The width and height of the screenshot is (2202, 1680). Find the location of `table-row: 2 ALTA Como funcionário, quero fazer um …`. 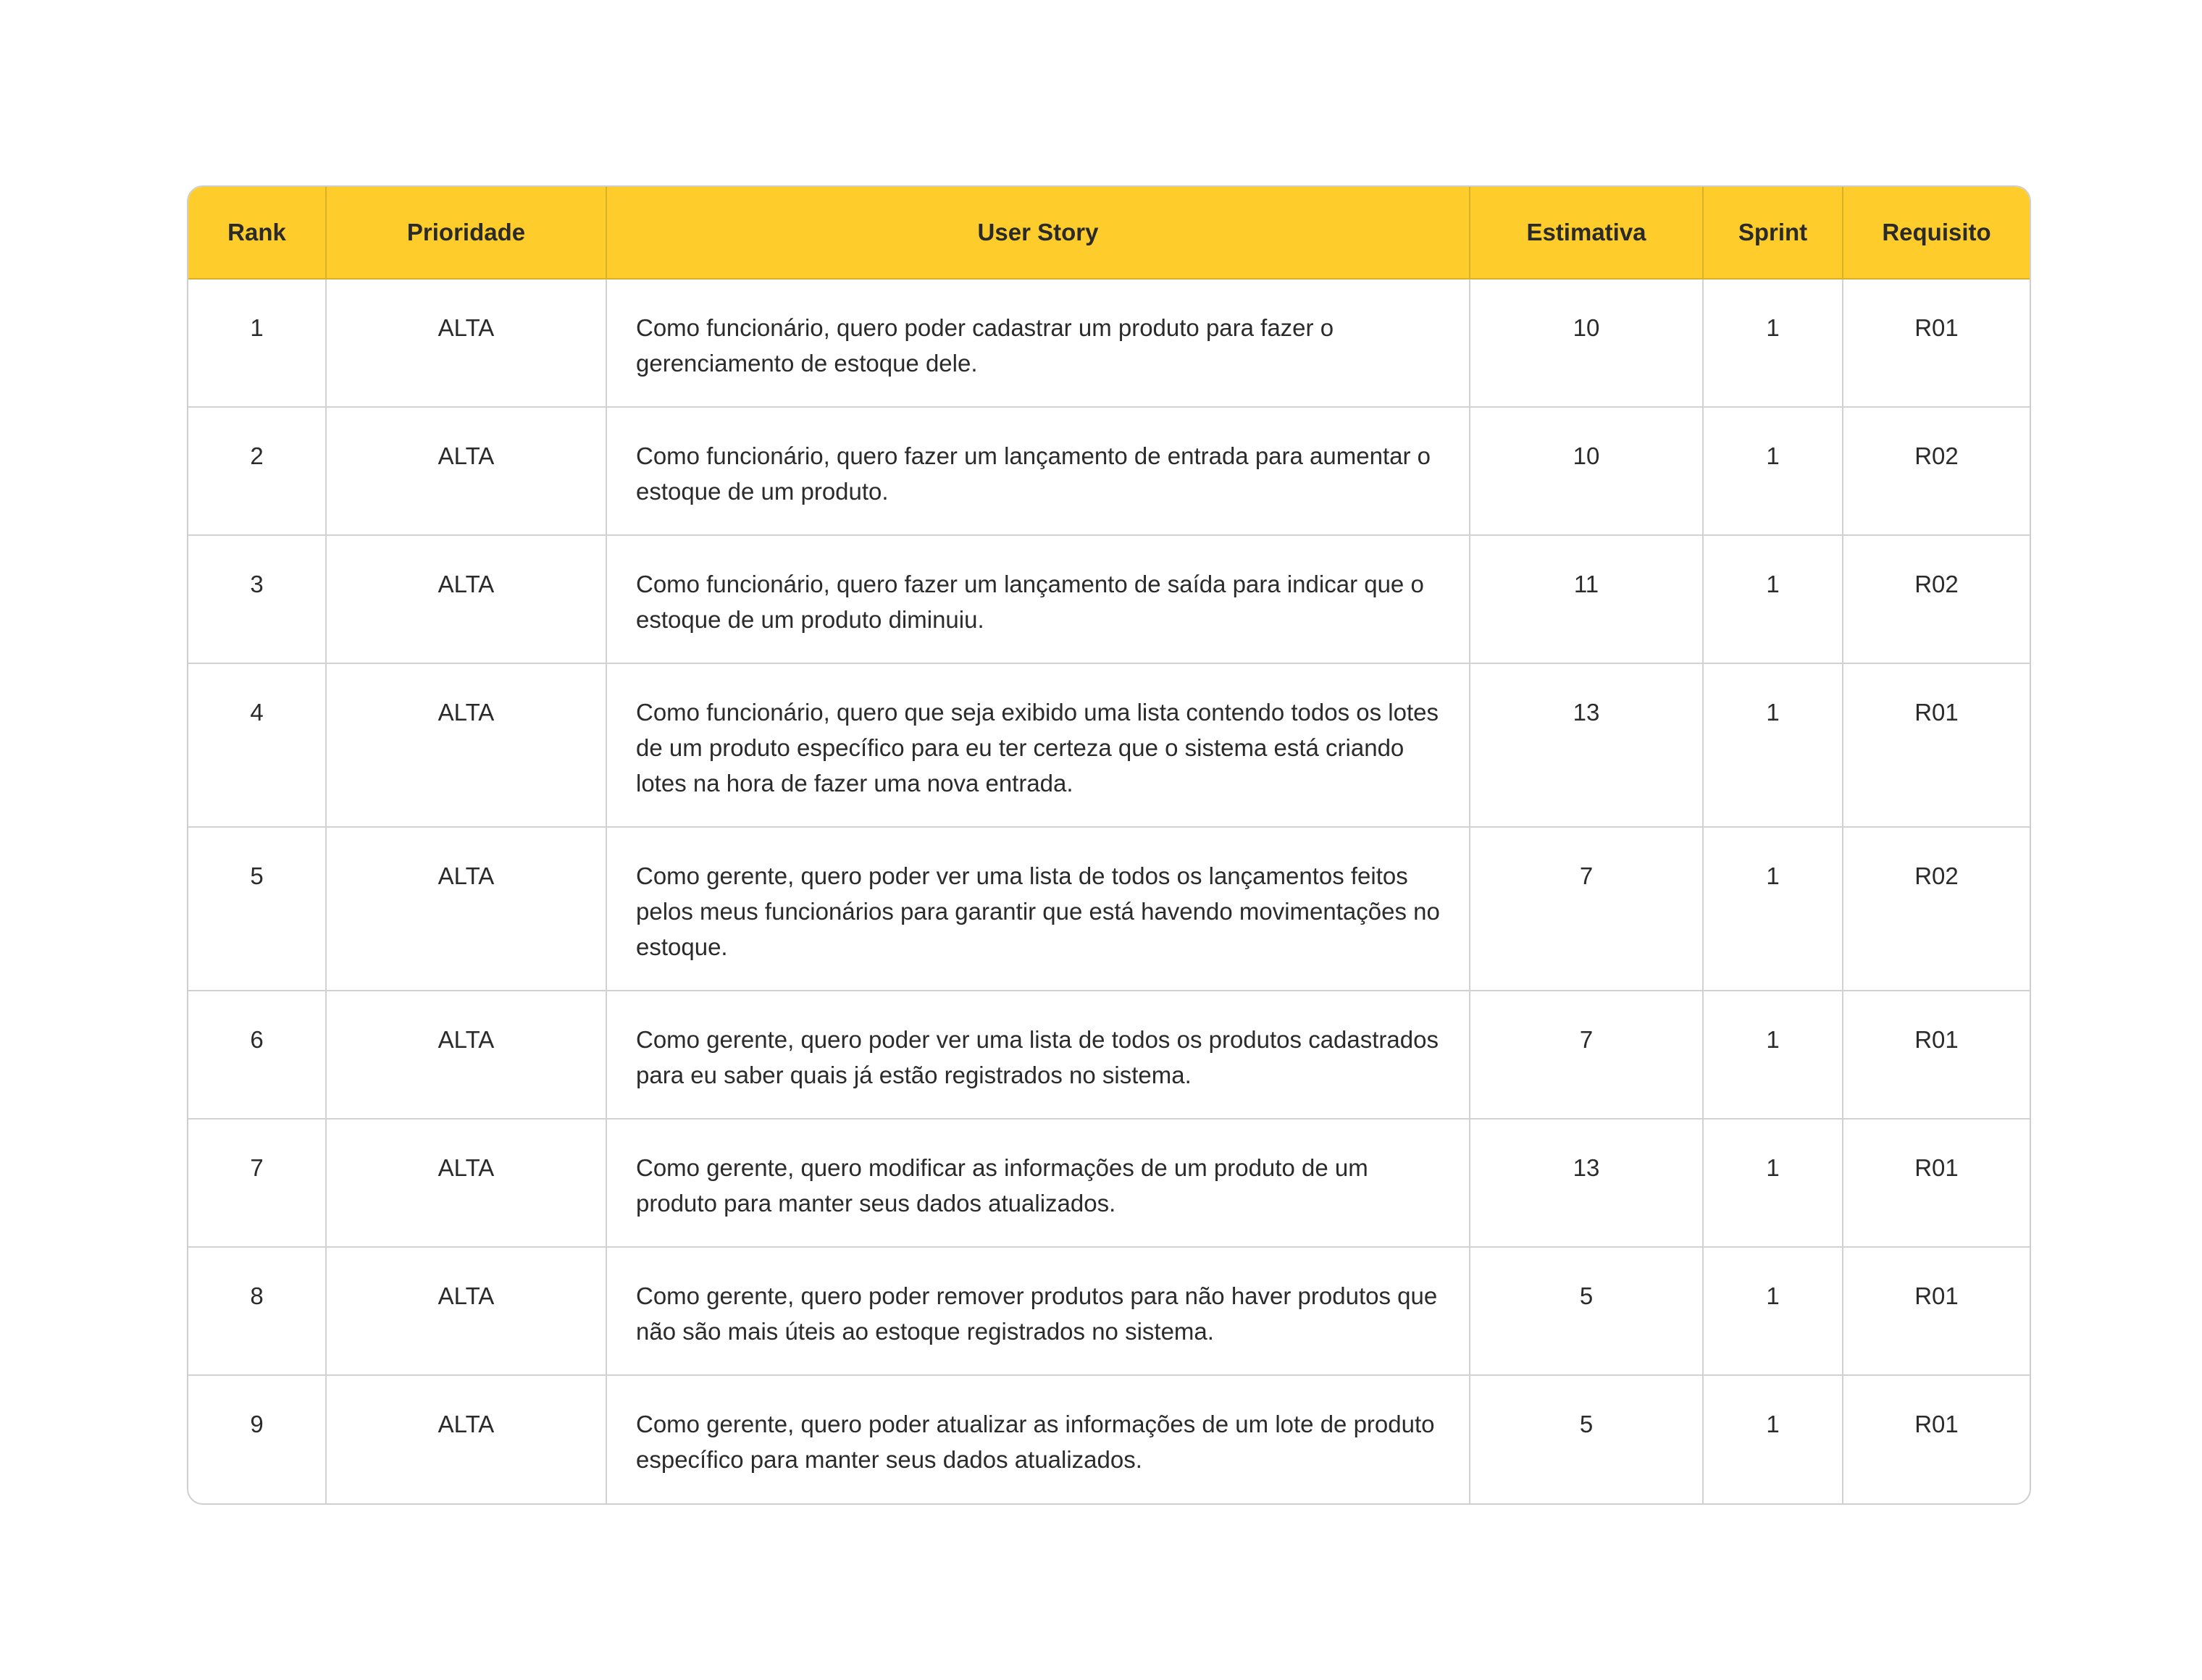

table-row: 2 ALTA Como funcionário, quero fazer um … is located at coordinates (1109, 471).